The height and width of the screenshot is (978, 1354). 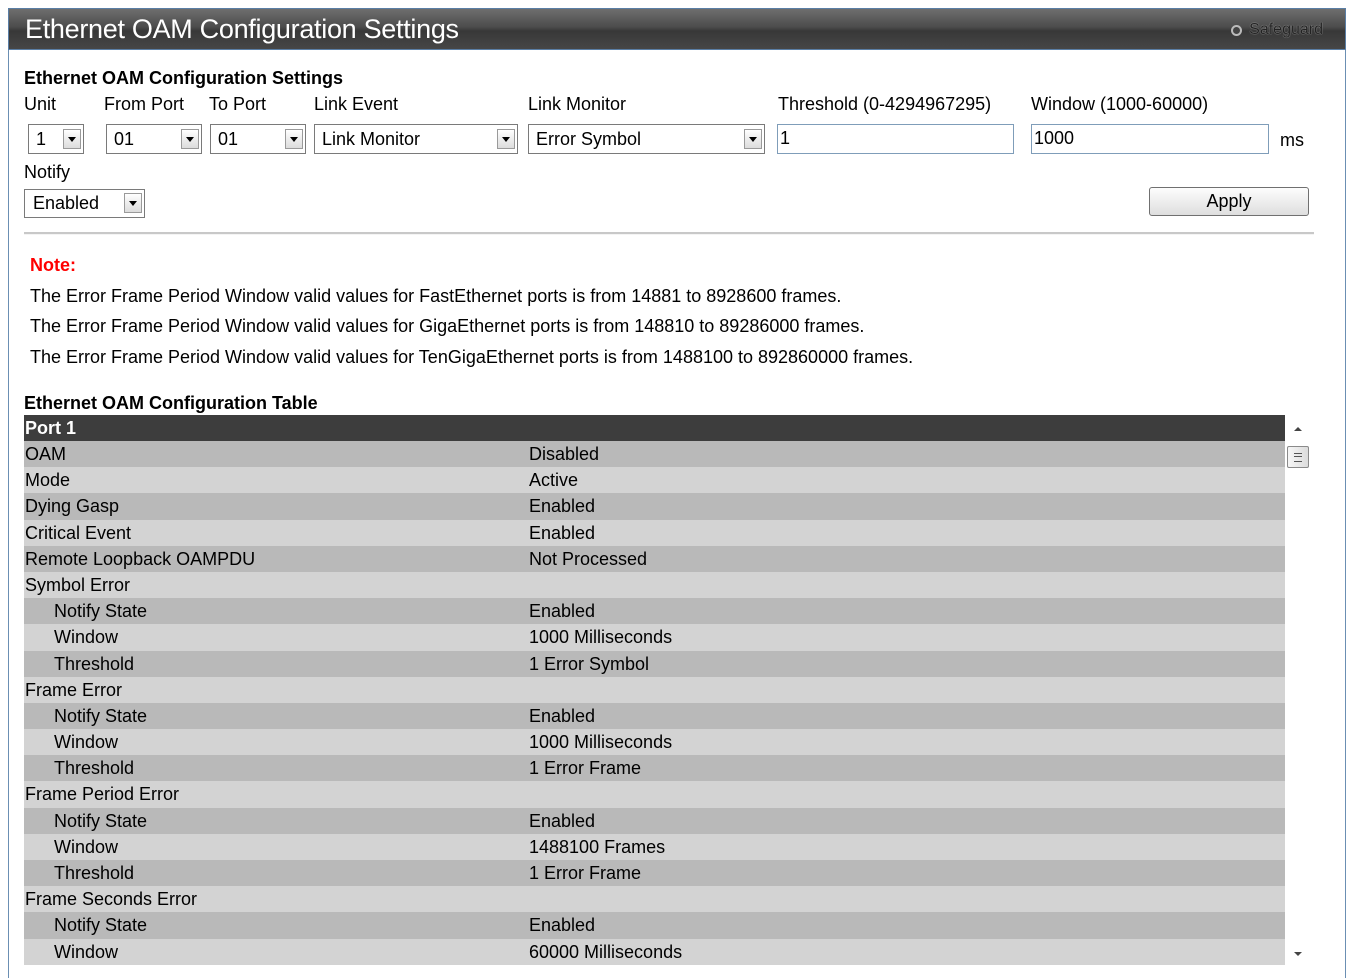 What do you see at coordinates (102, 794) in the screenshot?
I see `row-key: Frame Period Error` at bounding box center [102, 794].